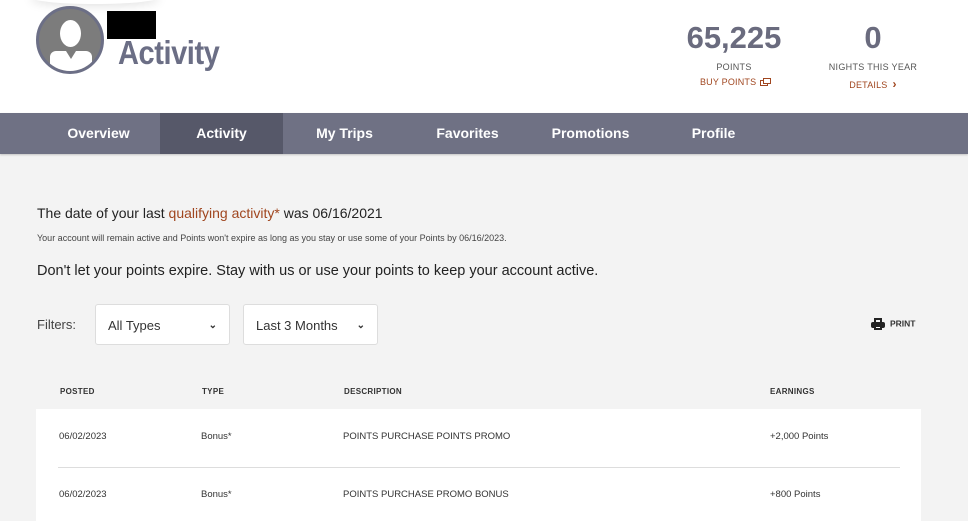 This screenshot has height=521, width=968. I want to click on buy-points-link: BUY POINTS, so click(734, 82).